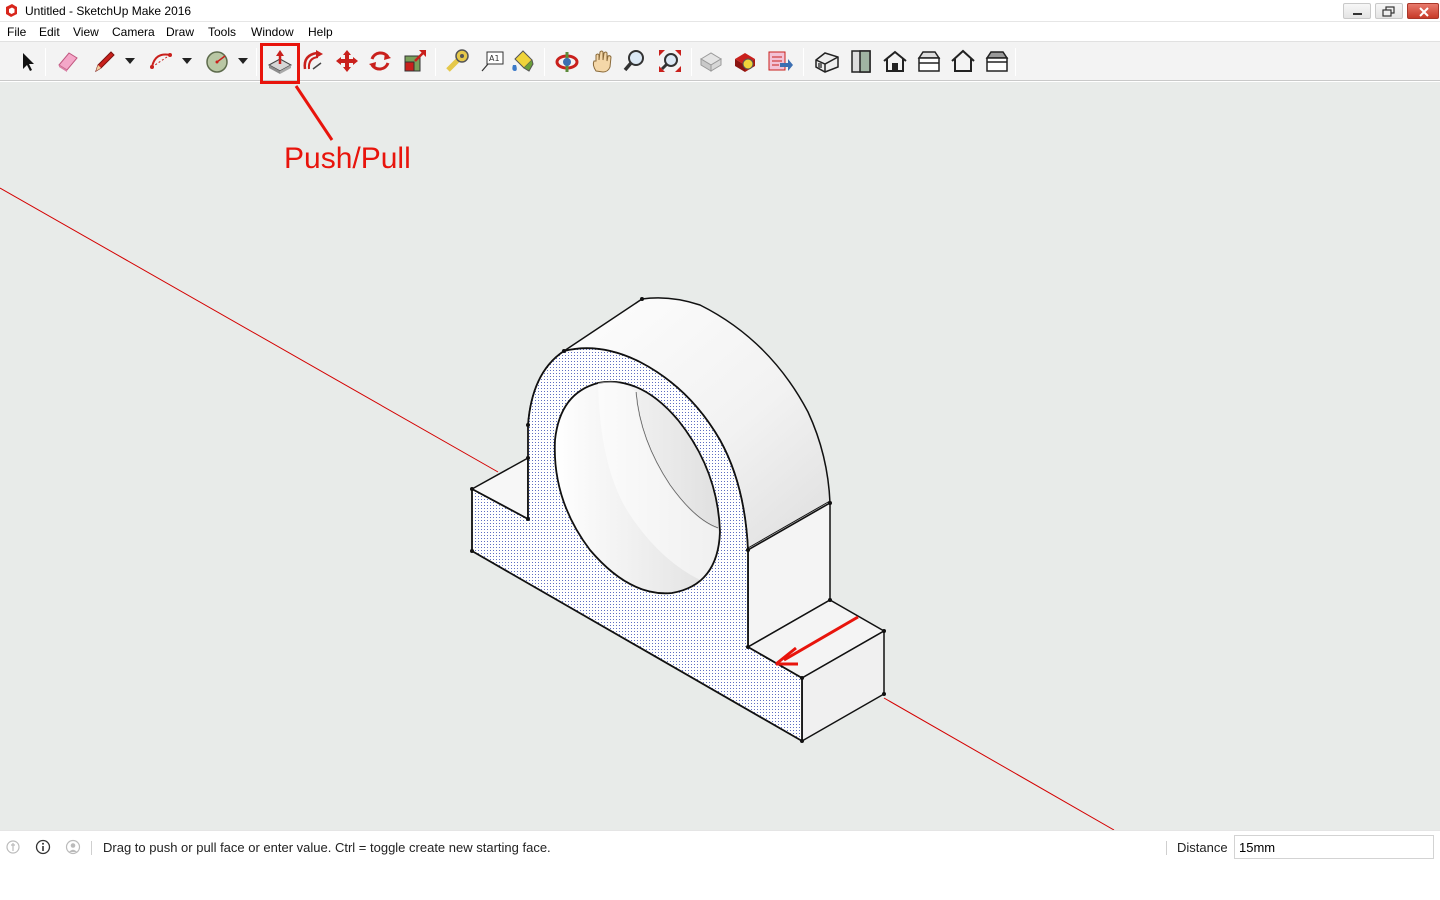 The width and height of the screenshot is (1440, 900). Describe the element at coordinates (16, 32) in the screenshot. I see `menu-file: File` at that location.